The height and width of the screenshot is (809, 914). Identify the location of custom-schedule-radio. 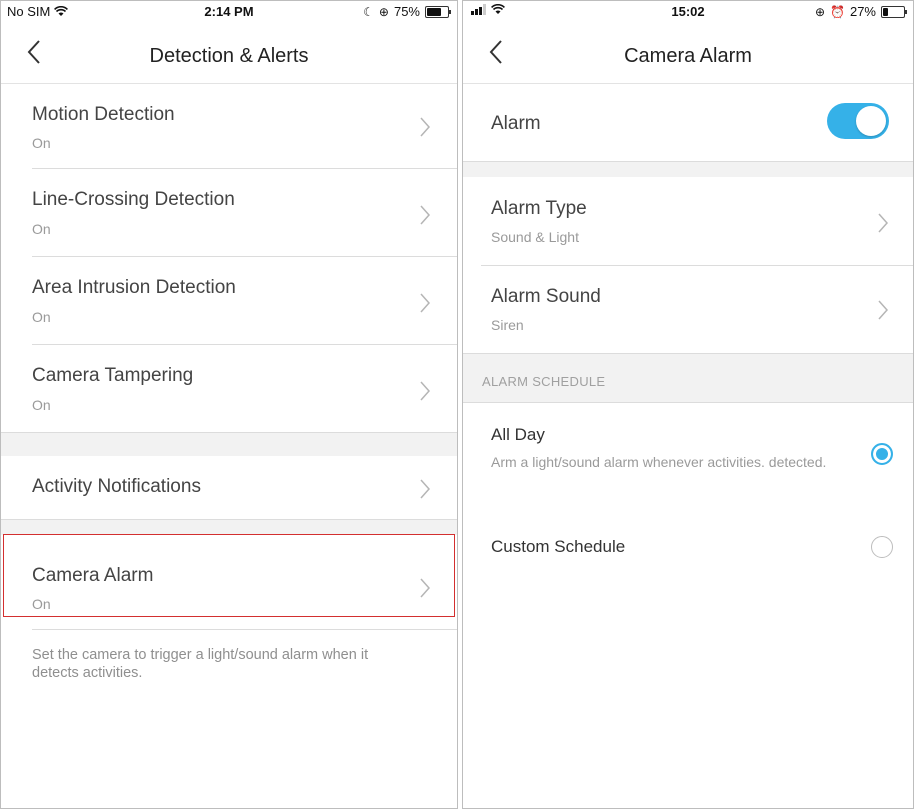
(882, 547).